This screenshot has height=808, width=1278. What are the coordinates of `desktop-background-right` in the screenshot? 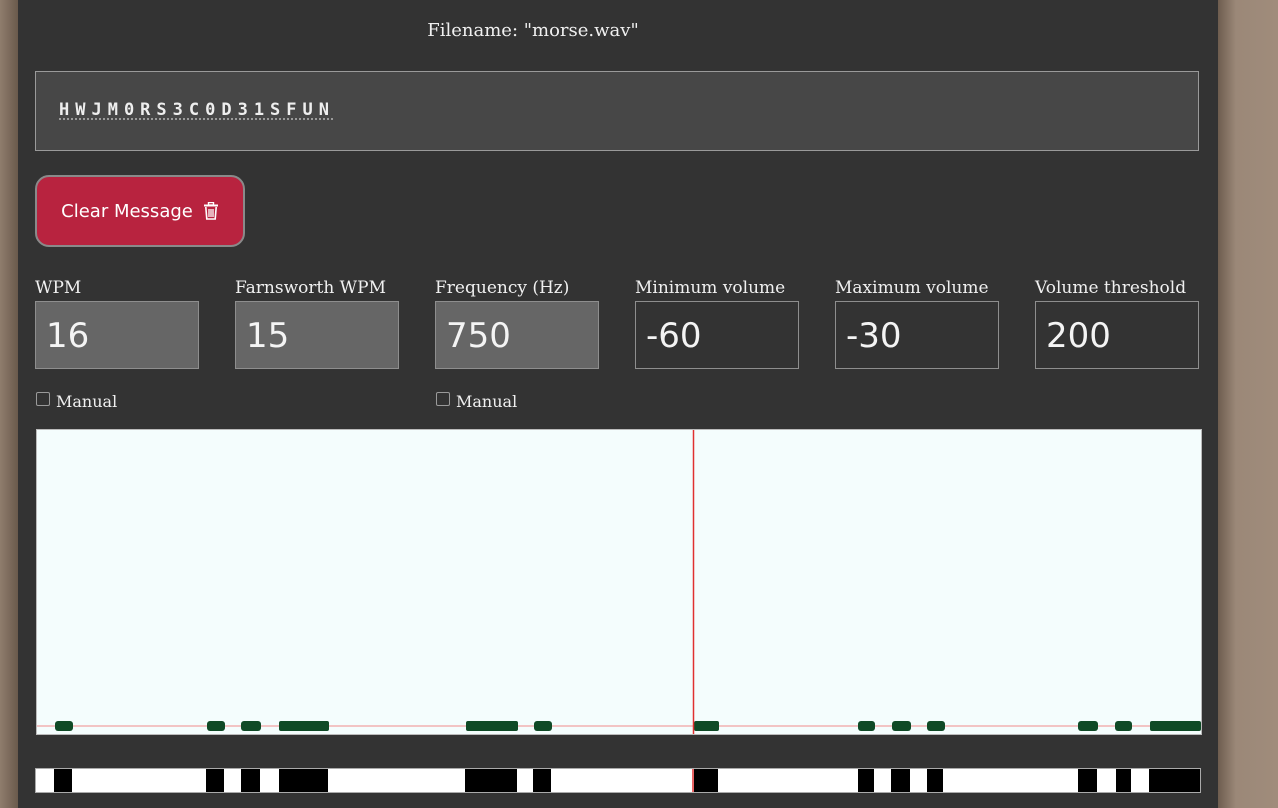 It's located at (1248, 404).